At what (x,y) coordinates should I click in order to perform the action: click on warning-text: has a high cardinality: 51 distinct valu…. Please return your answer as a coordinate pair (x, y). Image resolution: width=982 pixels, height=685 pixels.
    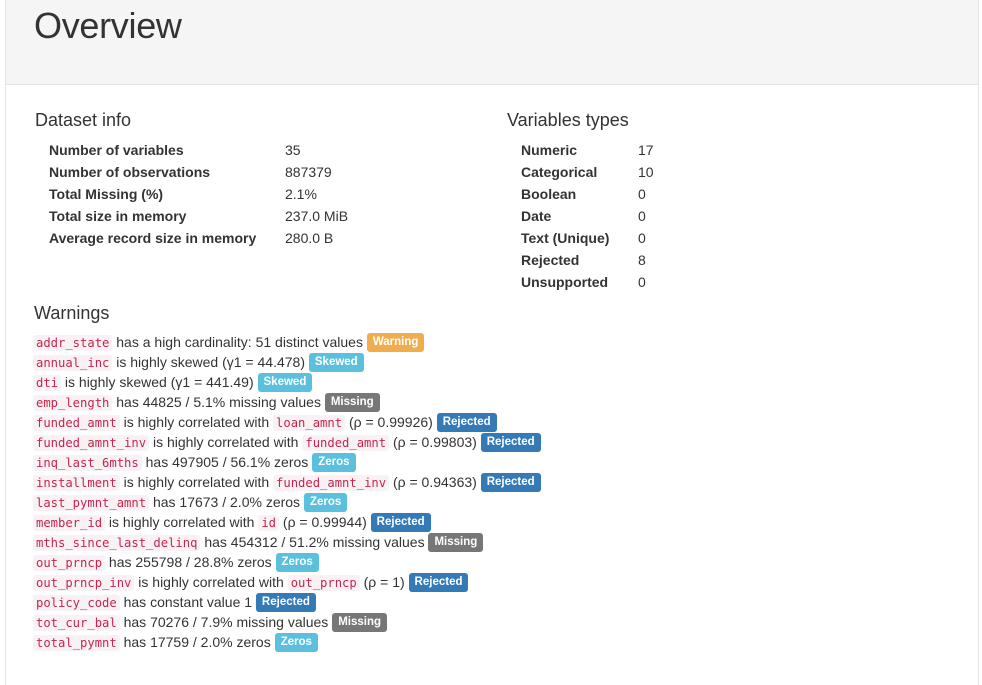
    Looking at the image, I should click on (239, 342).